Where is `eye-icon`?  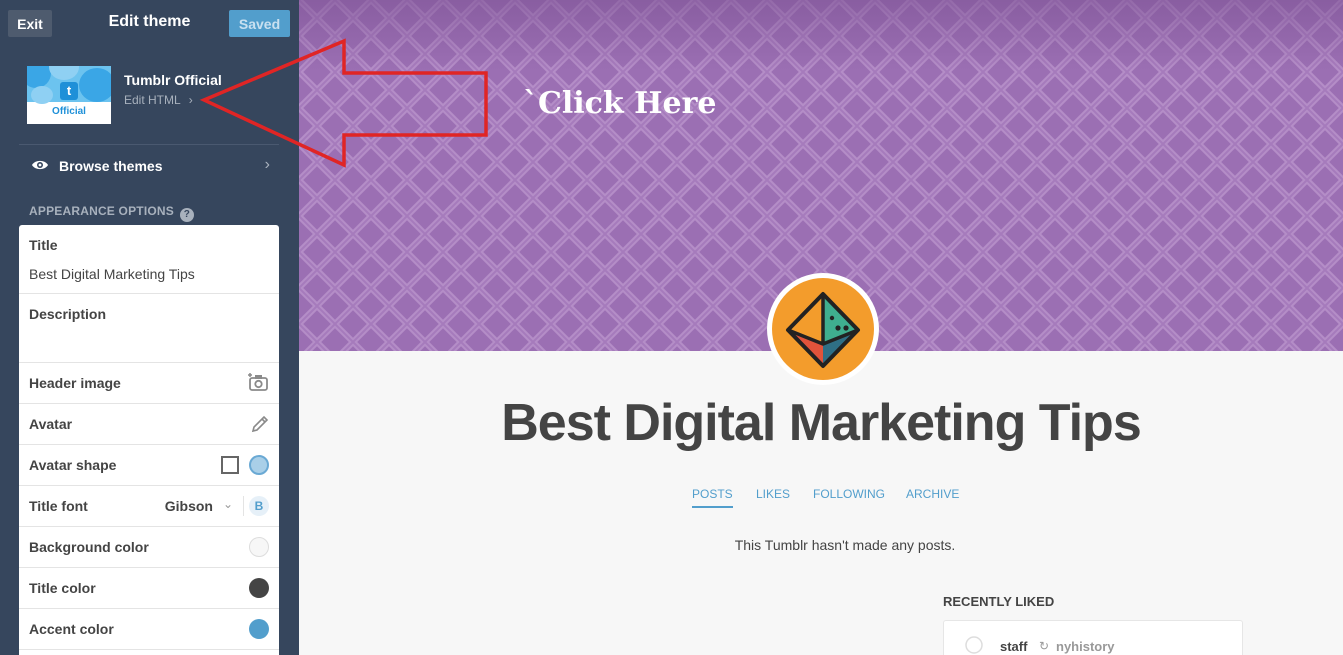
eye-icon is located at coordinates (40, 165).